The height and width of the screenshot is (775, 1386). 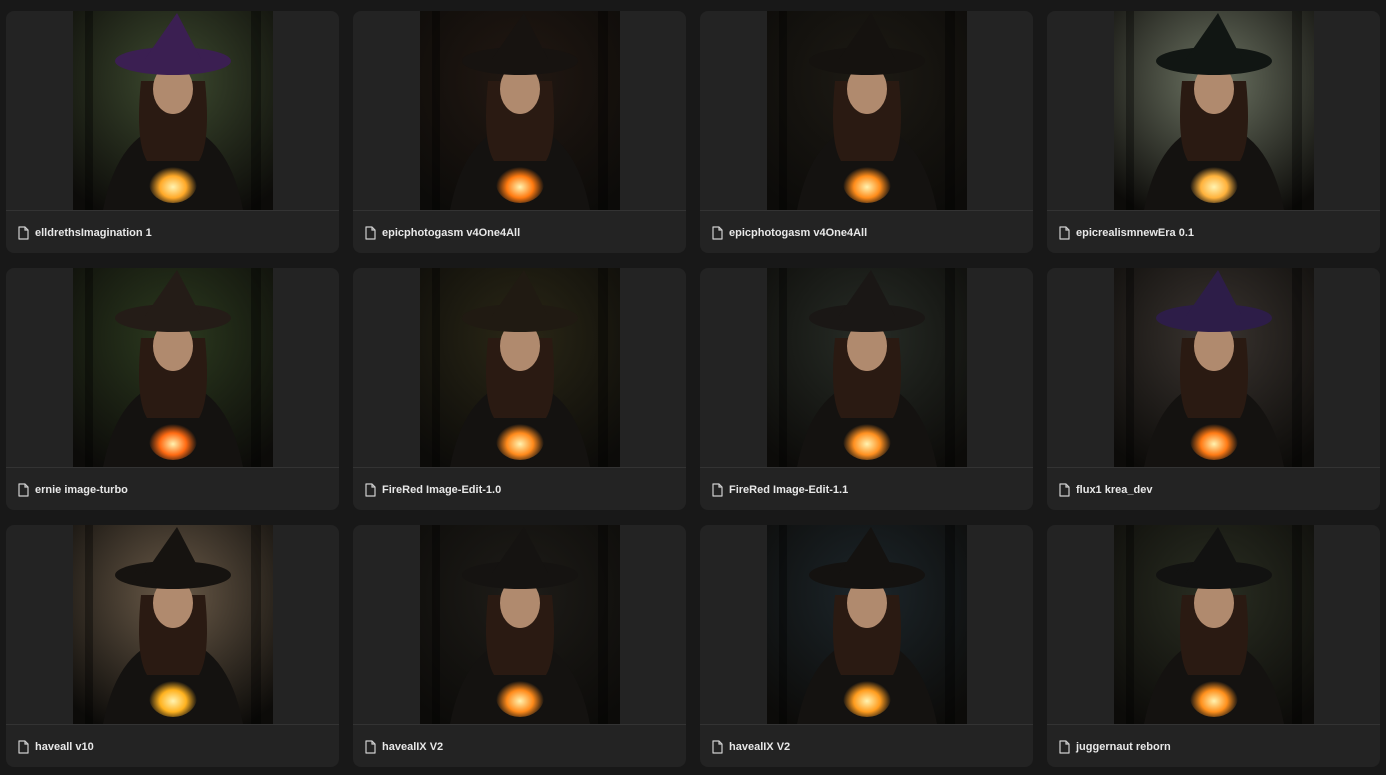 What do you see at coordinates (1123, 747) in the screenshot?
I see `card-title: juggernaut reborn` at bounding box center [1123, 747].